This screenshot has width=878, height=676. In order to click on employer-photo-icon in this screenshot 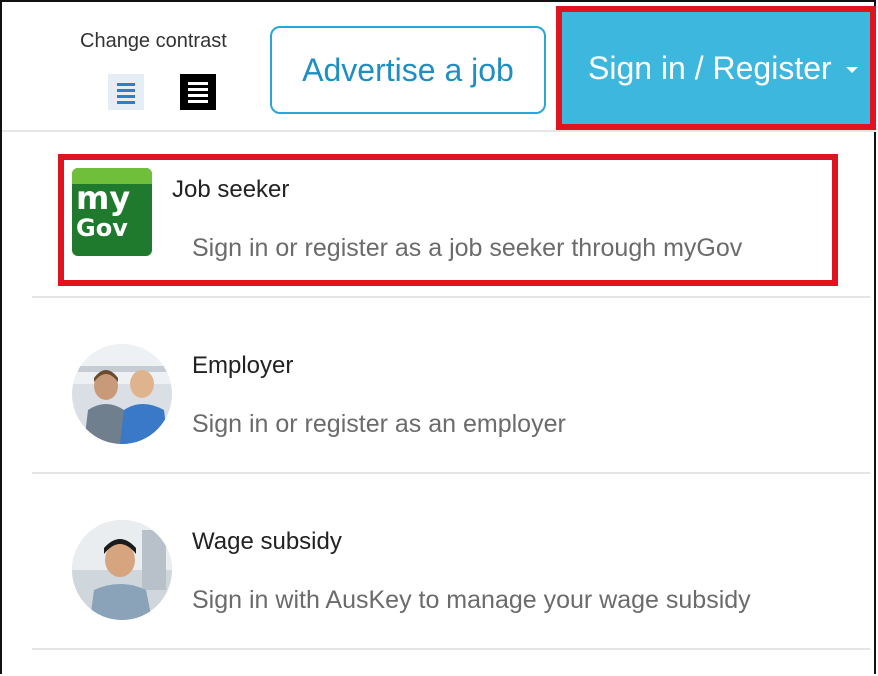, I will do `click(122, 394)`.